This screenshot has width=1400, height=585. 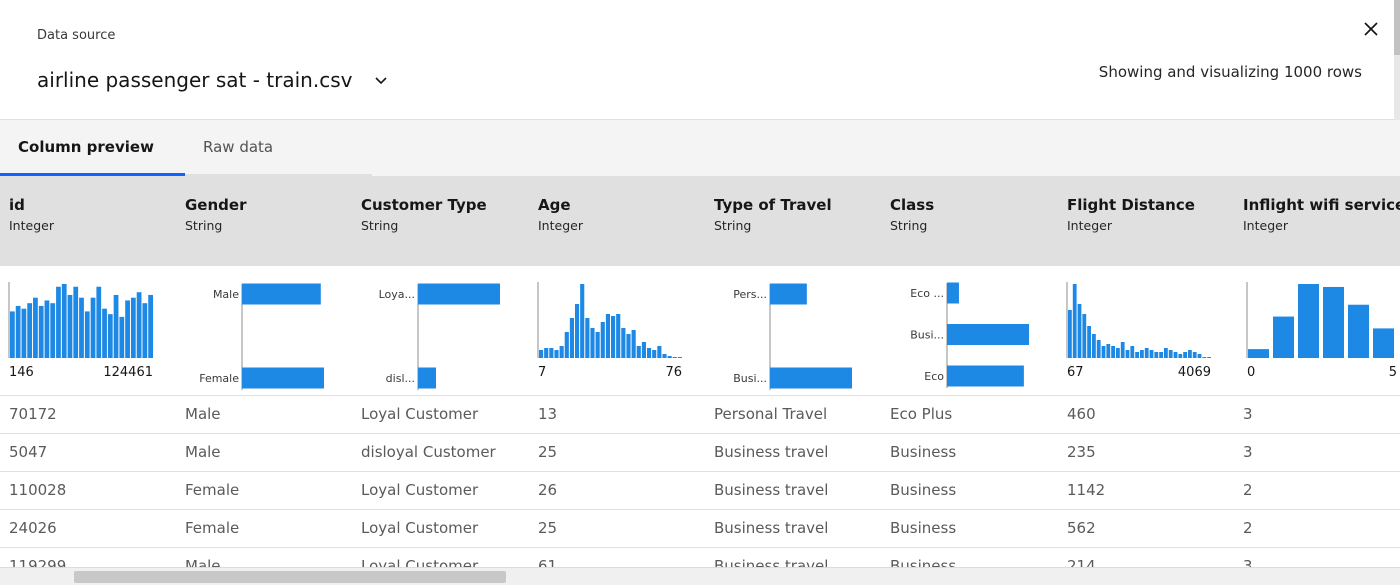 What do you see at coordinates (33, 528) in the screenshot?
I see `table-cell: 24026` at bounding box center [33, 528].